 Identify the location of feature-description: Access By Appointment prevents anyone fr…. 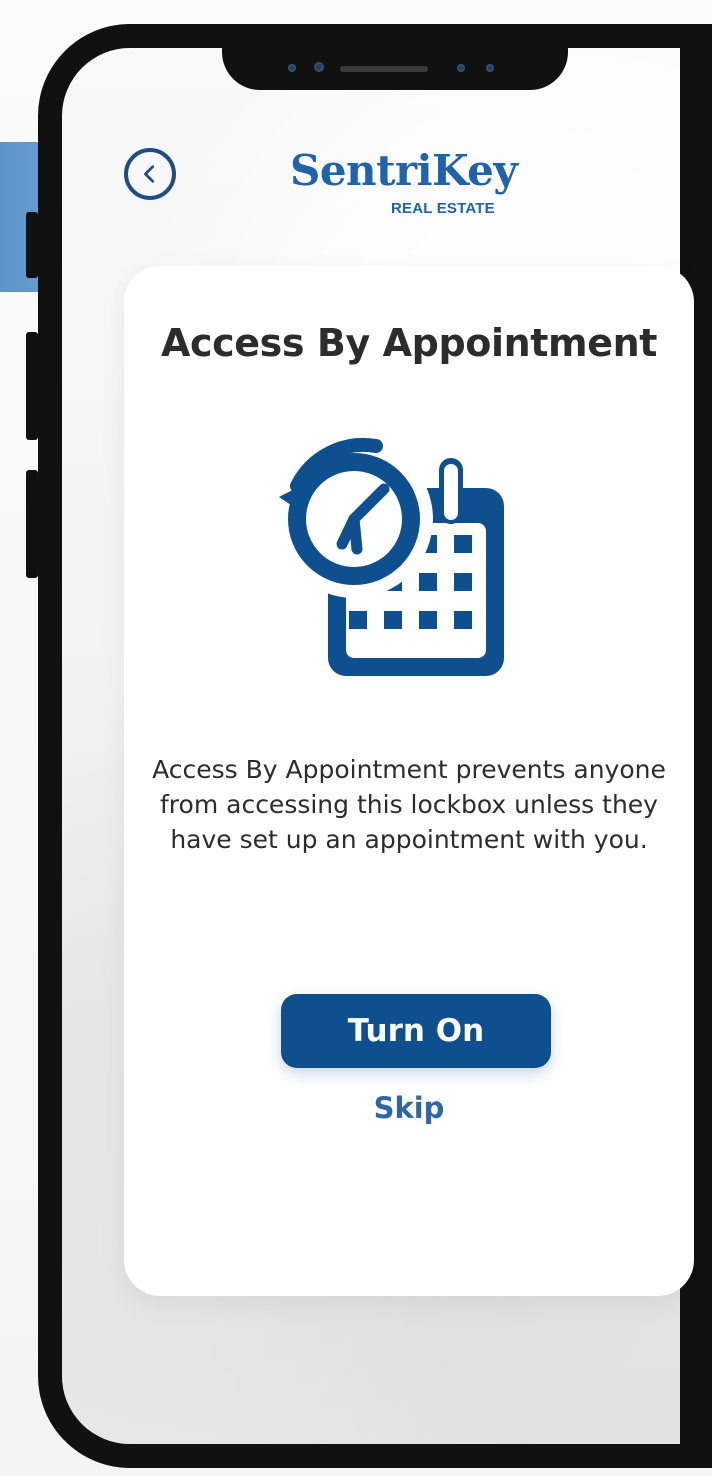
(409, 804).